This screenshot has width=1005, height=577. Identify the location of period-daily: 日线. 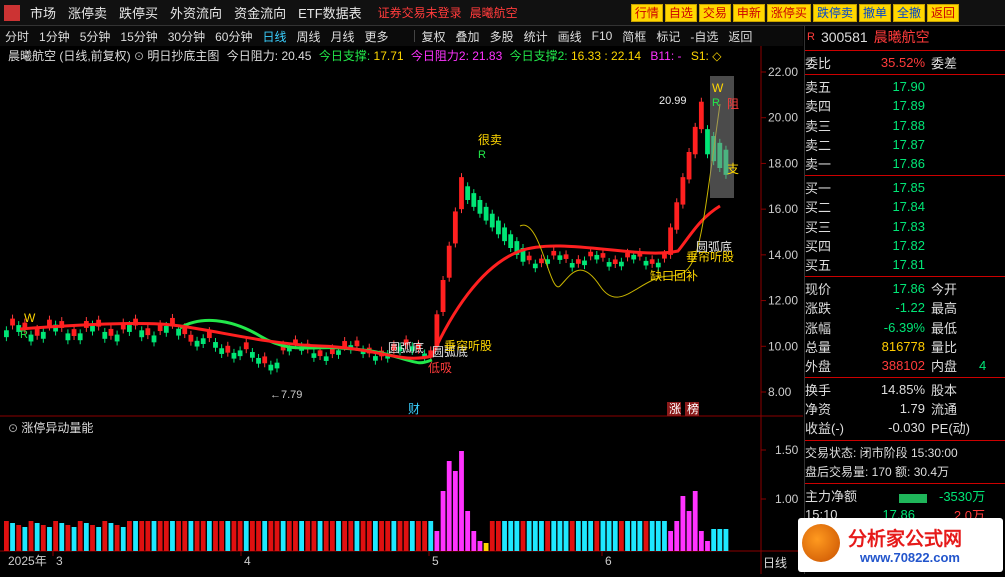
(274, 36).